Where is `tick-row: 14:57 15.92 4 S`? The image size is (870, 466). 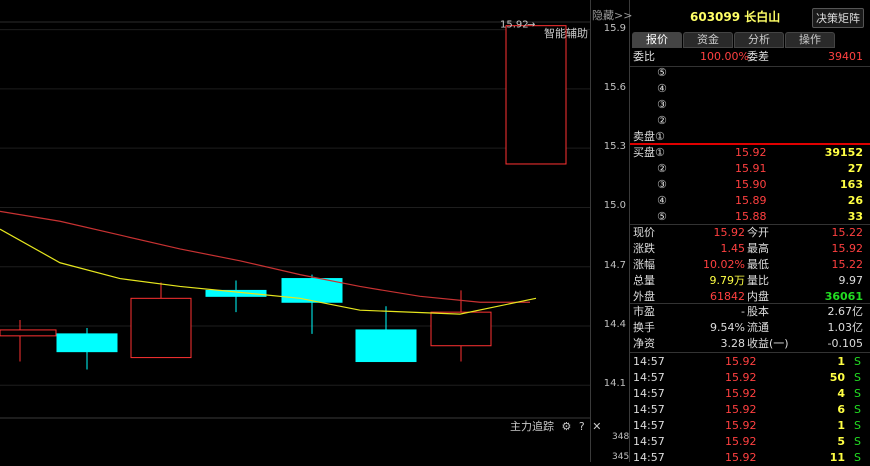 tick-row: 14:57 15.92 4 S is located at coordinates (750, 394).